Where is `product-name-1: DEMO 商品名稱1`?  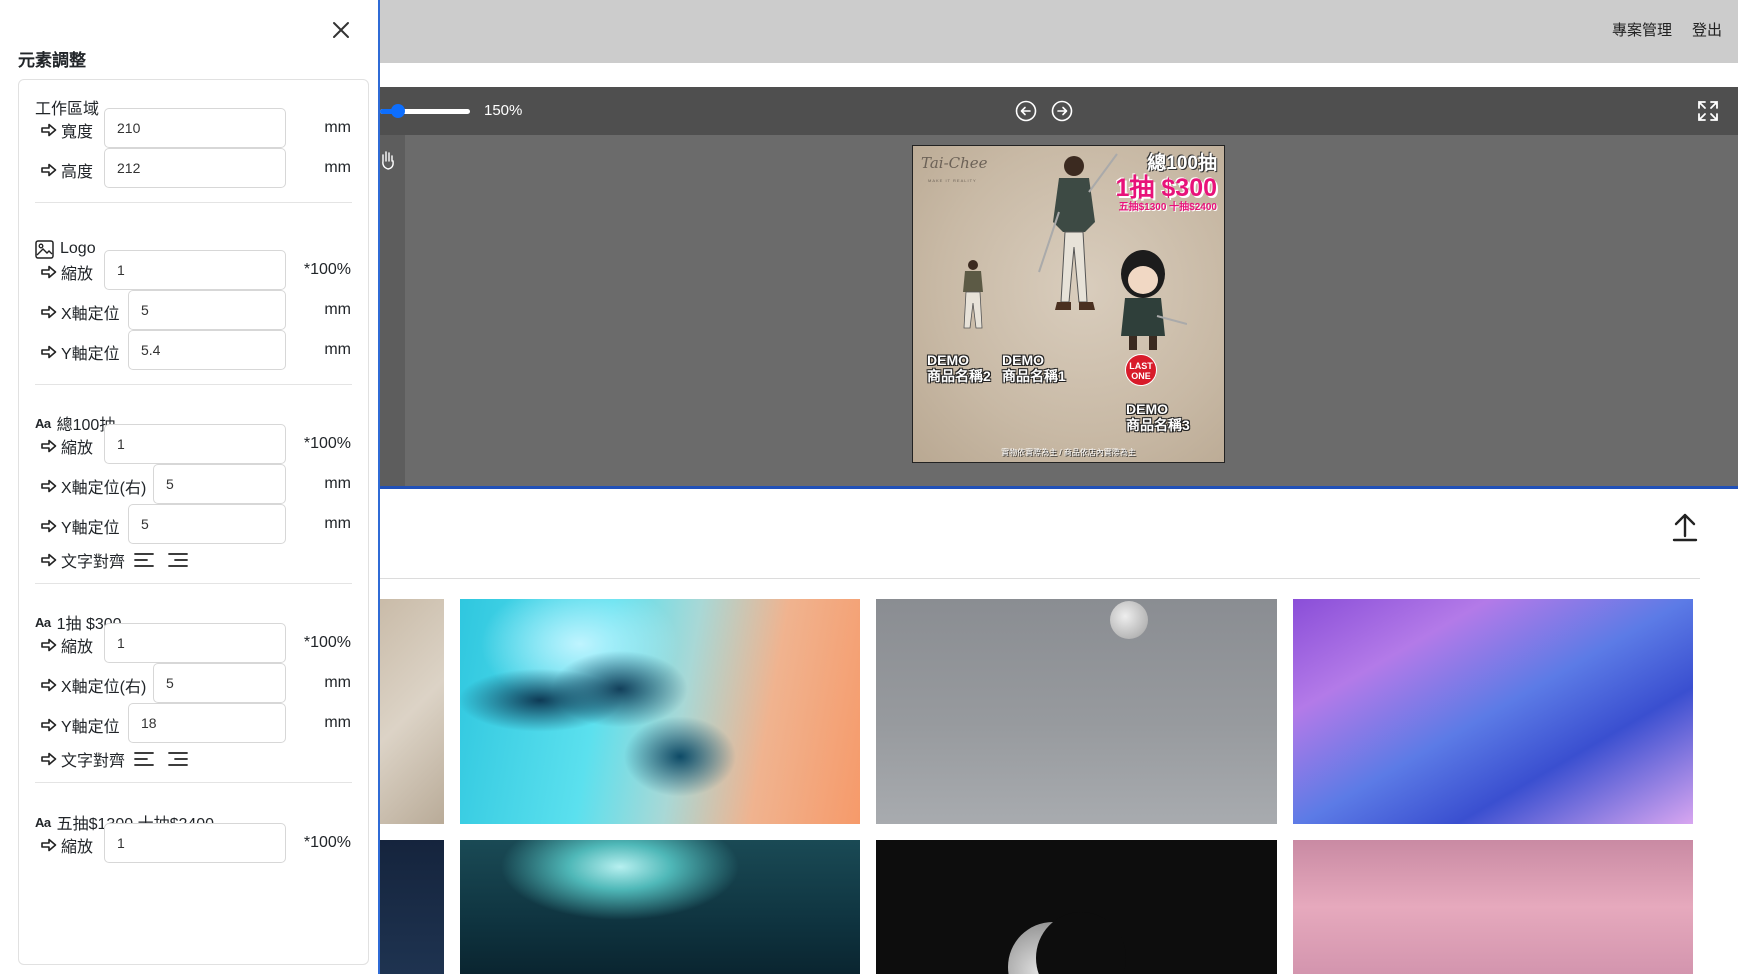
product-name-1: DEMO 商品名稱1 is located at coordinates (1034, 368).